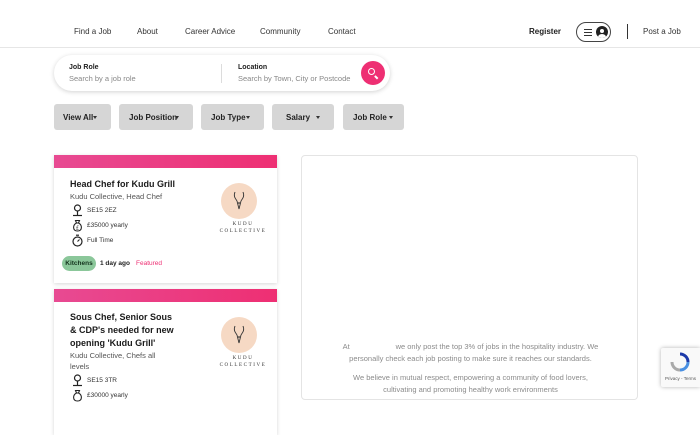 The width and height of the screenshot is (700, 435). I want to click on nav-about: About, so click(147, 31).